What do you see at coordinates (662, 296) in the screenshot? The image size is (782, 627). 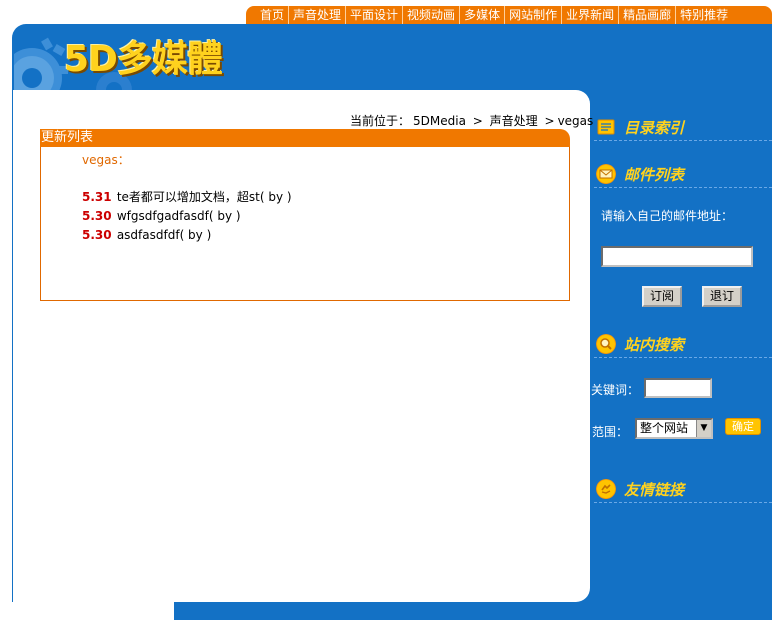 I see `subscribe-button: 订阅` at bounding box center [662, 296].